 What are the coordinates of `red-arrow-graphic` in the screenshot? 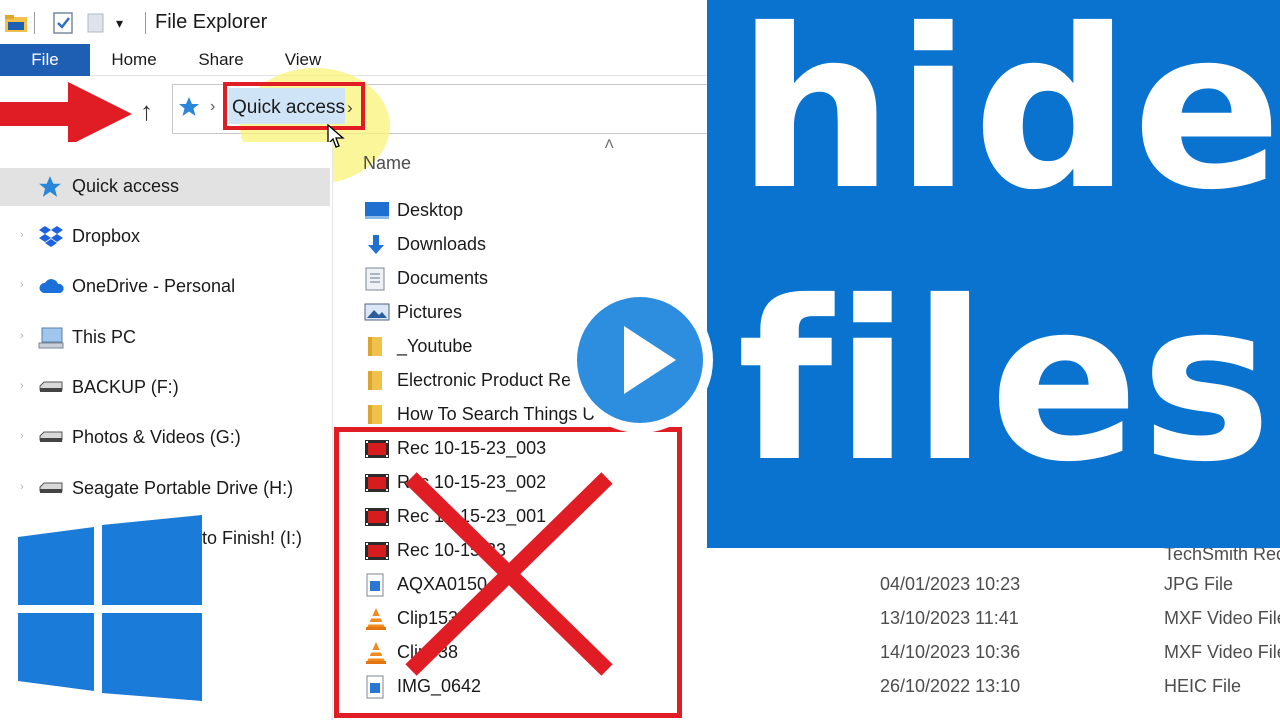 It's located at (67, 116).